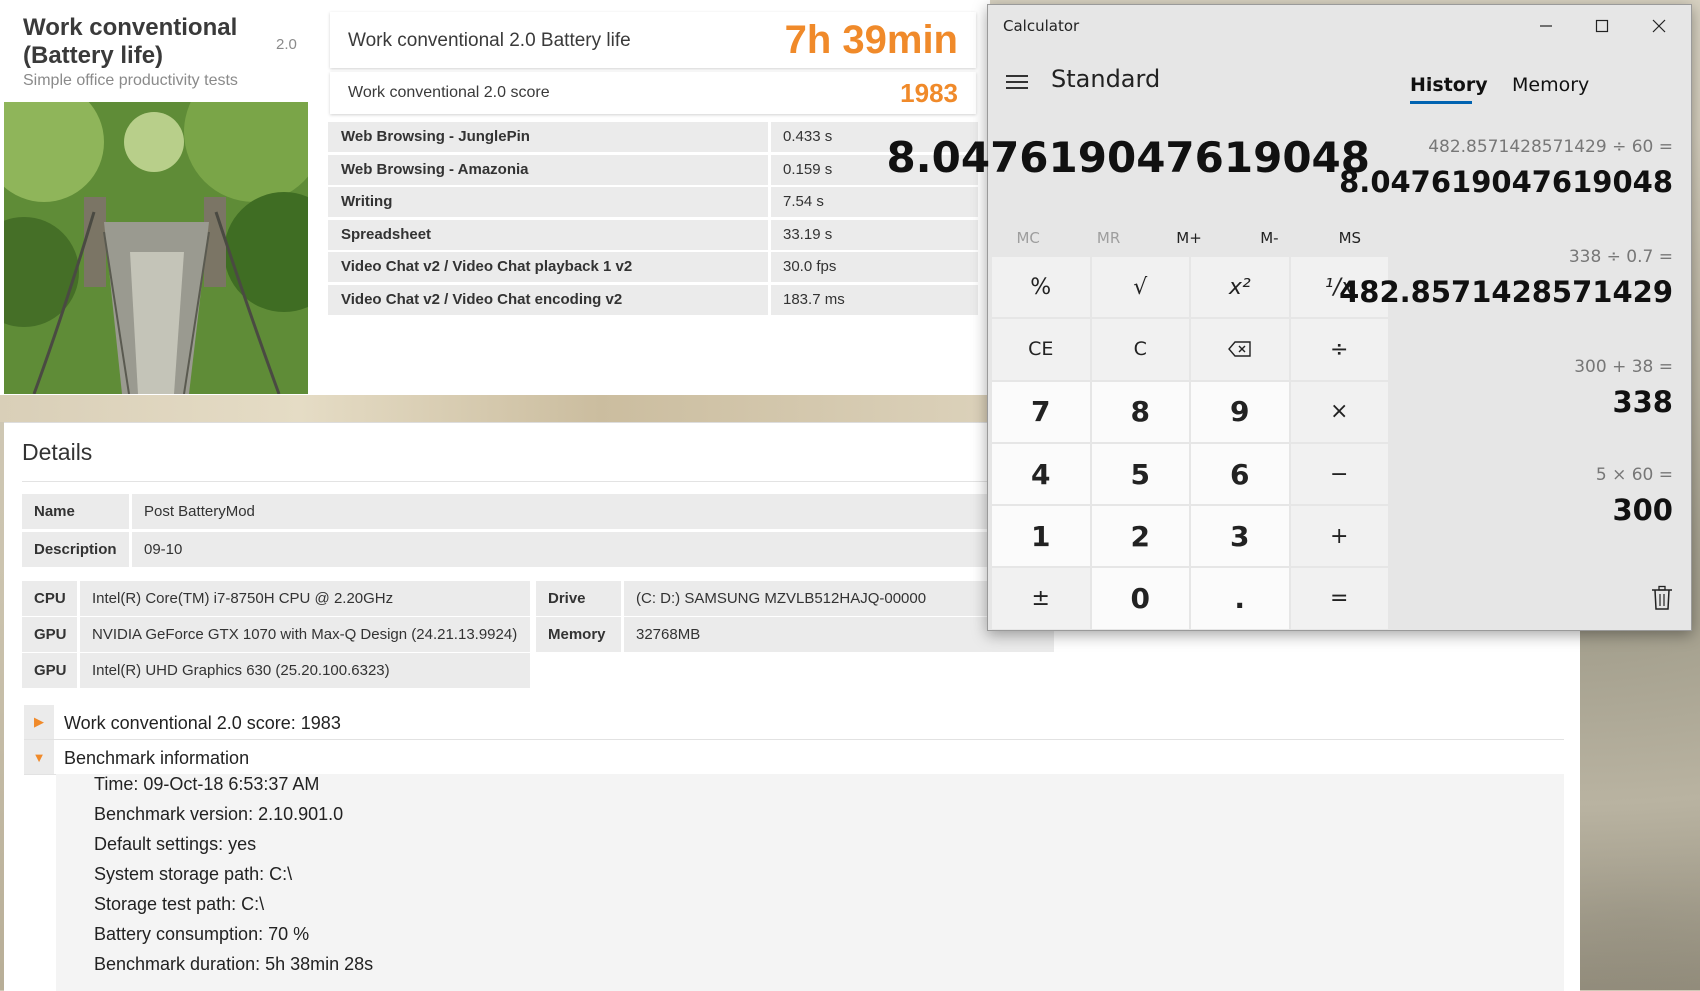  What do you see at coordinates (1506, 182) in the screenshot?
I see `history-result: 8.047619047619048` at bounding box center [1506, 182].